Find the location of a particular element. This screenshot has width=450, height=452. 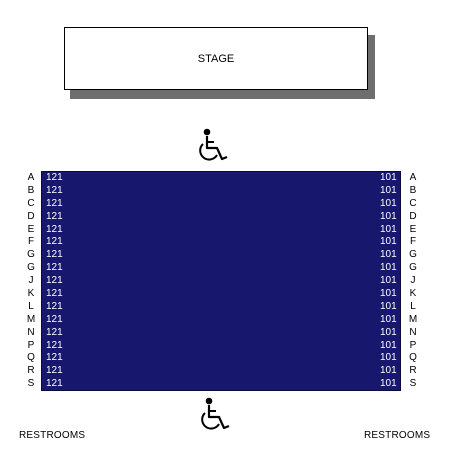

restrooms-right-label: RESTROOMS is located at coordinates (397, 435).